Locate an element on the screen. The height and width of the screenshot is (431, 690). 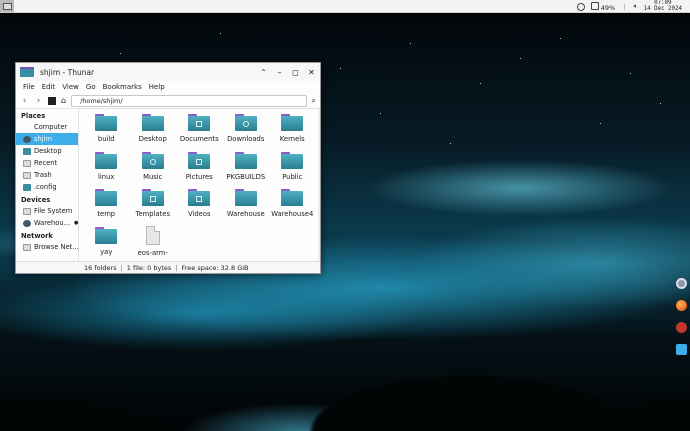
folder-item: yay is located at coordinates (106, 244).